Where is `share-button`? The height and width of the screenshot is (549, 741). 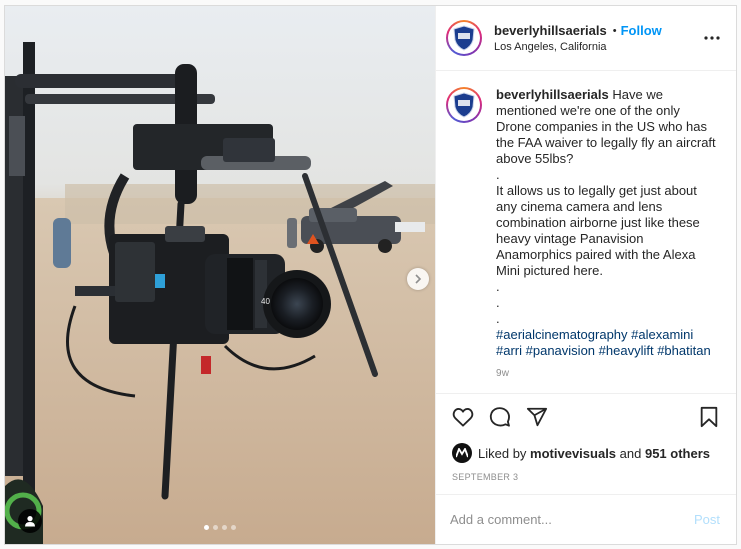 share-button is located at coordinates (537, 417).